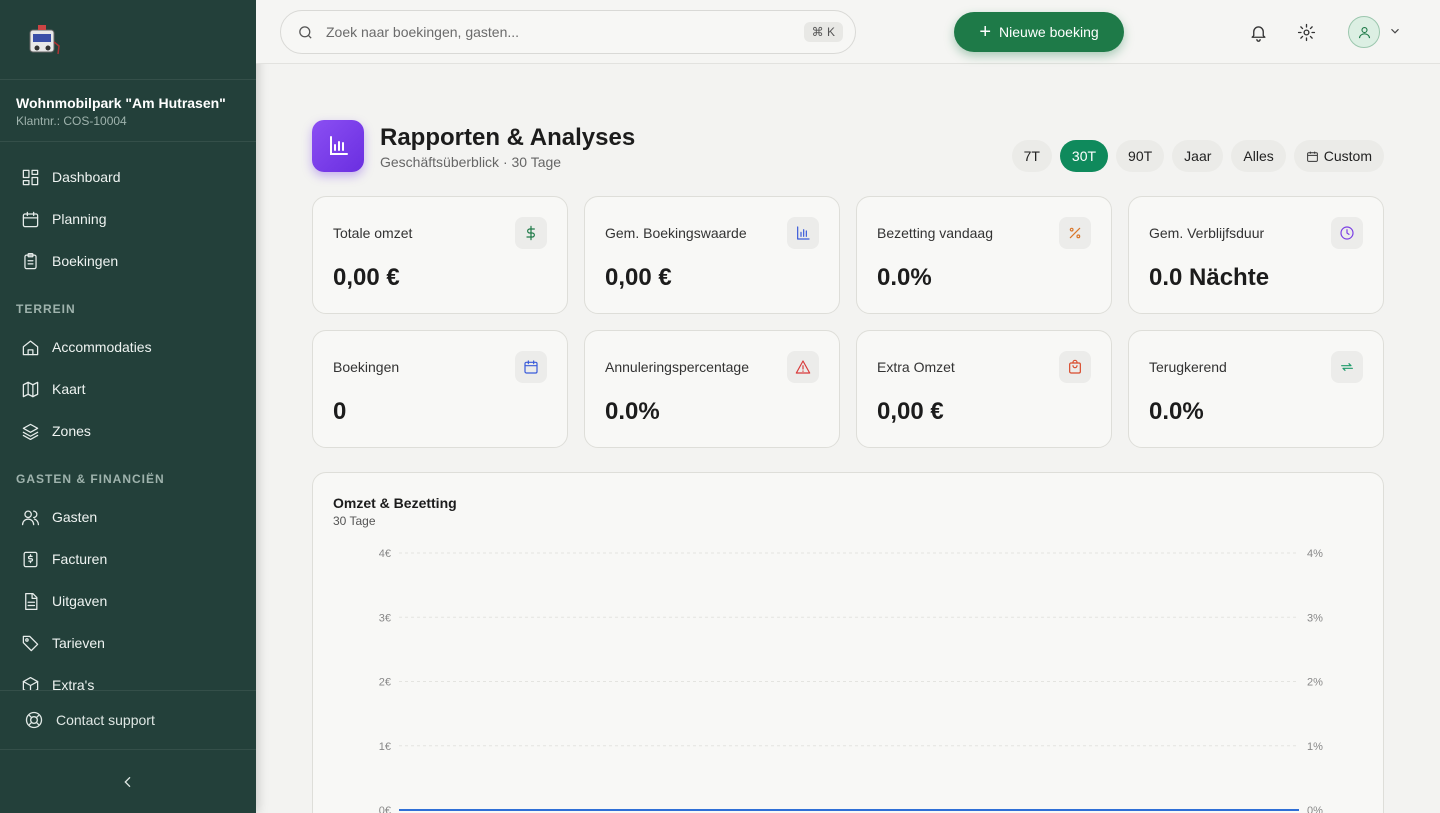 This screenshot has height=813, width=1440. What do you see at coordinates (128, 40) in the screenshot?
I see `logo-area` at bounding box center [128, 40].